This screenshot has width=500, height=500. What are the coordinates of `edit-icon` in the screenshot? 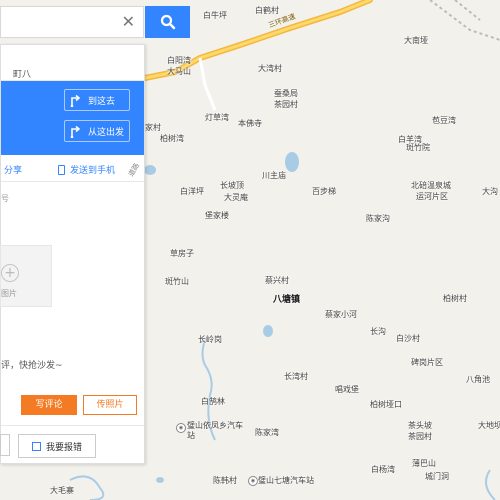 It's located at (36, 446).